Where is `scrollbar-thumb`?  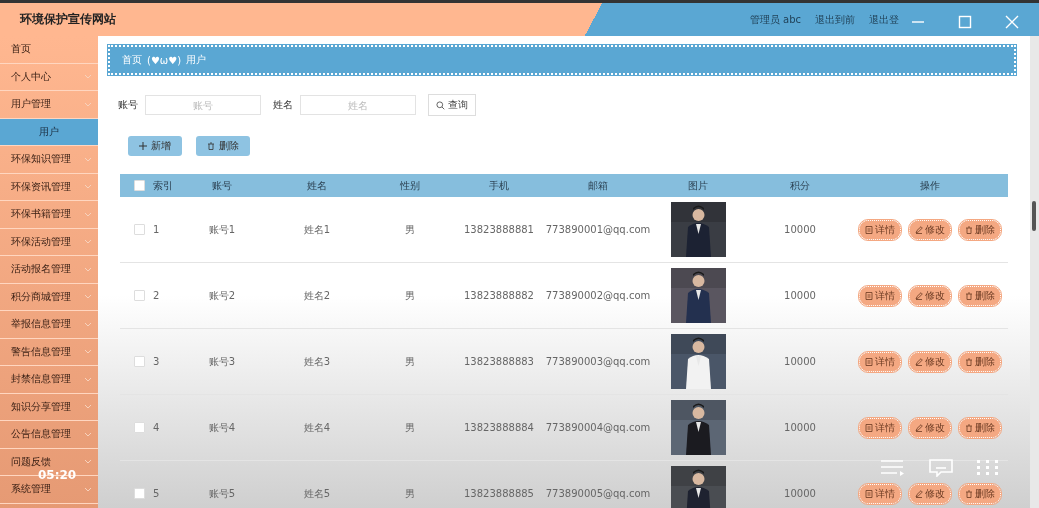
scrollbar-thumb is located at coordinates (1034, 216).